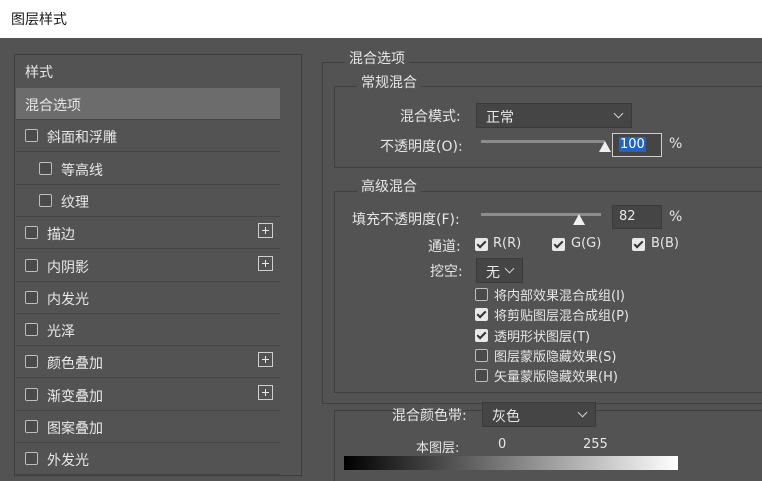  What do you see at coordinates (481, 376) in the screenshot?
I see `vector-mask-hides-effects-checkbox` at bounding box center [481, 376].